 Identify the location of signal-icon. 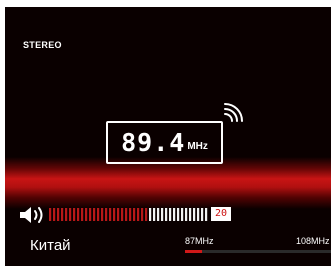
(233, 112).